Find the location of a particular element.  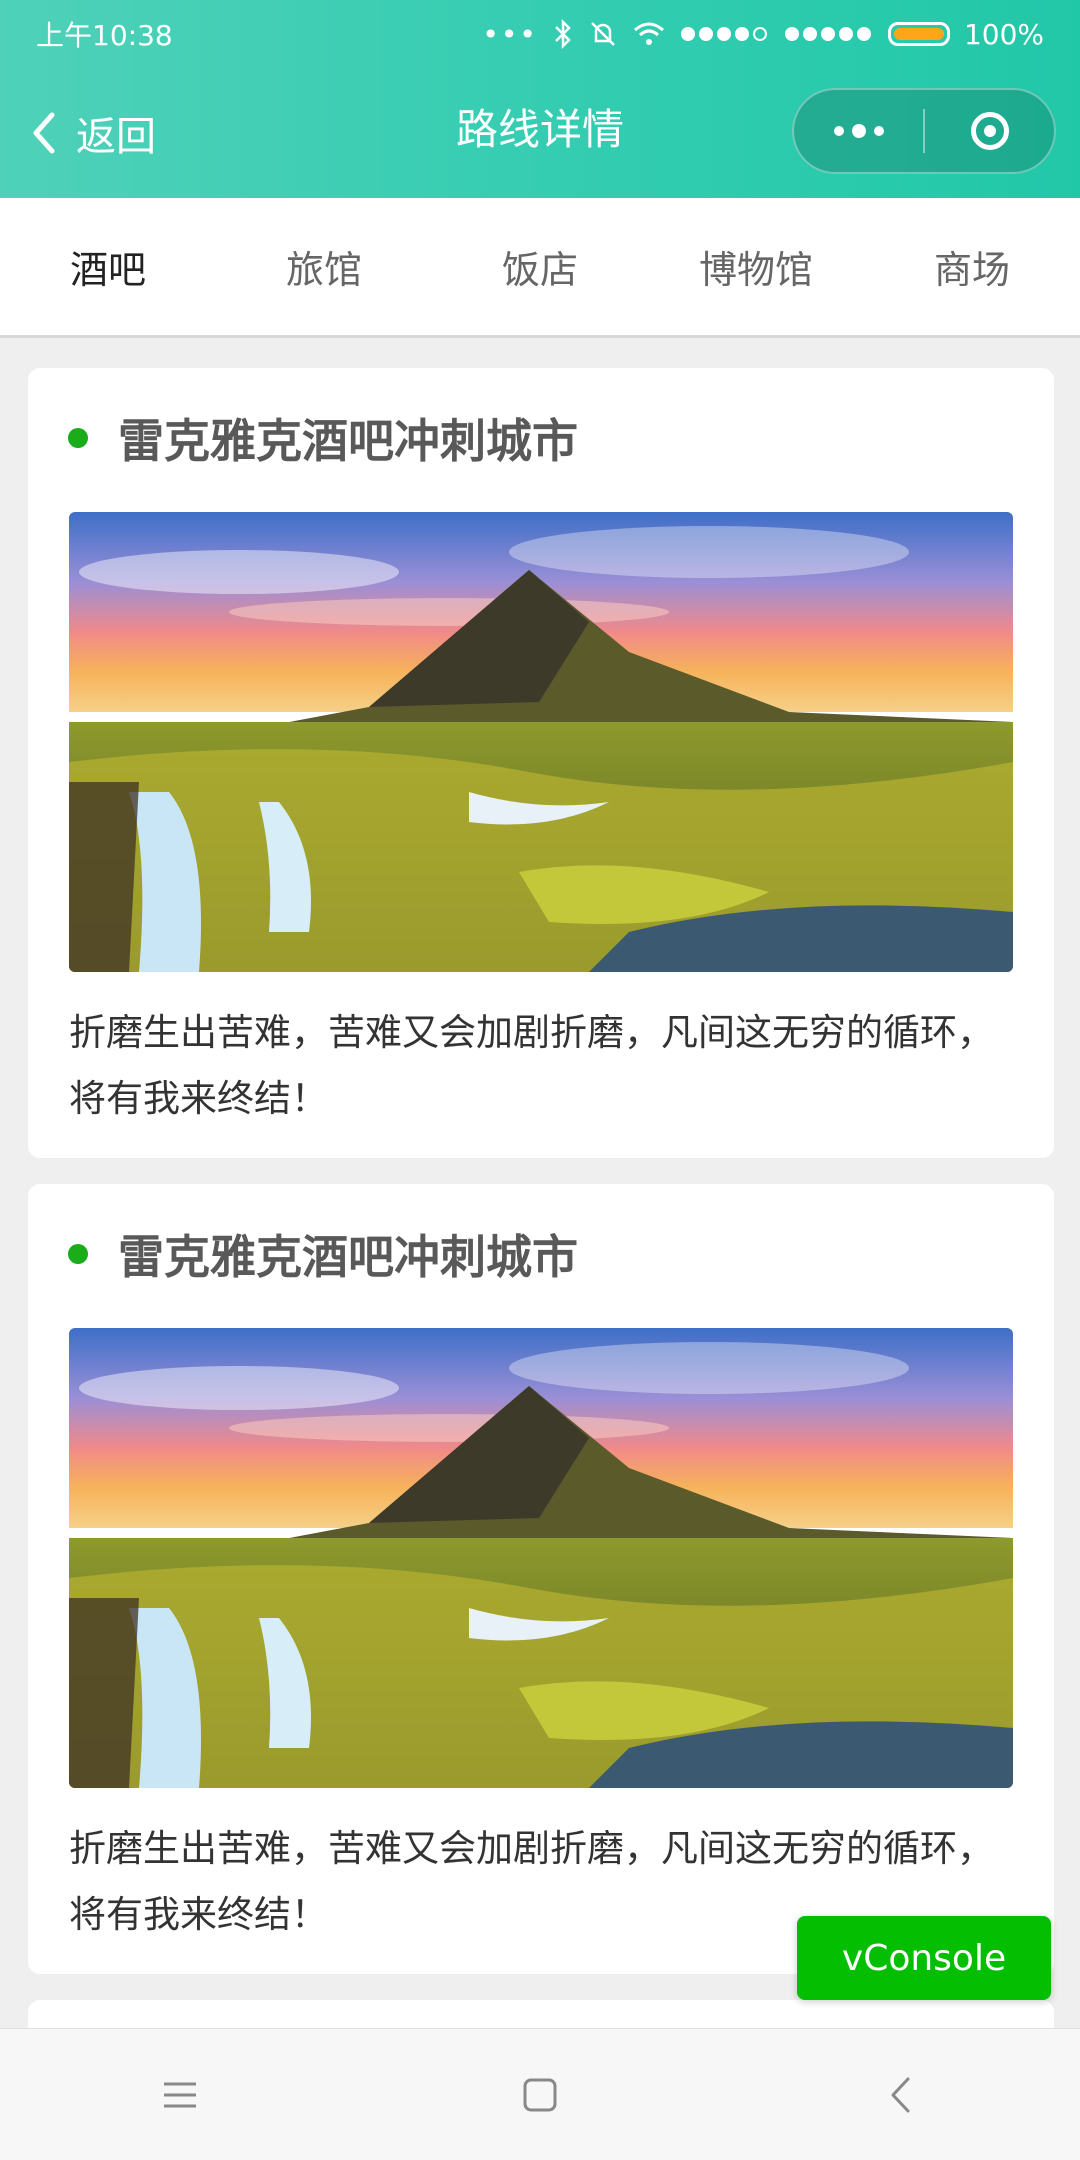

more-dots-icon: ••• is located at coordinates (510, 34).